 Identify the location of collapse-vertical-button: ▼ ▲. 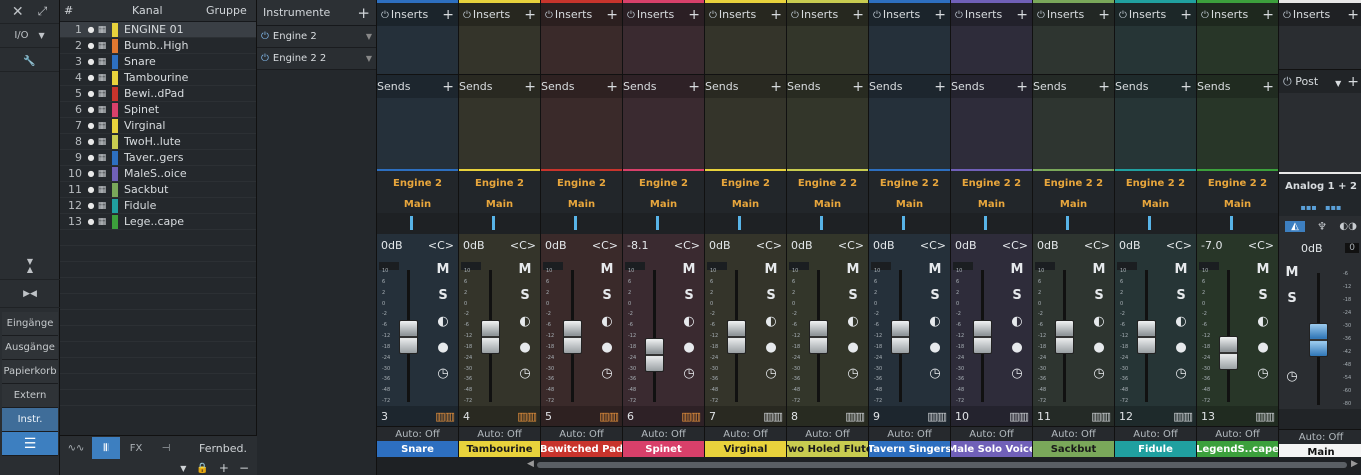
(30, 266).